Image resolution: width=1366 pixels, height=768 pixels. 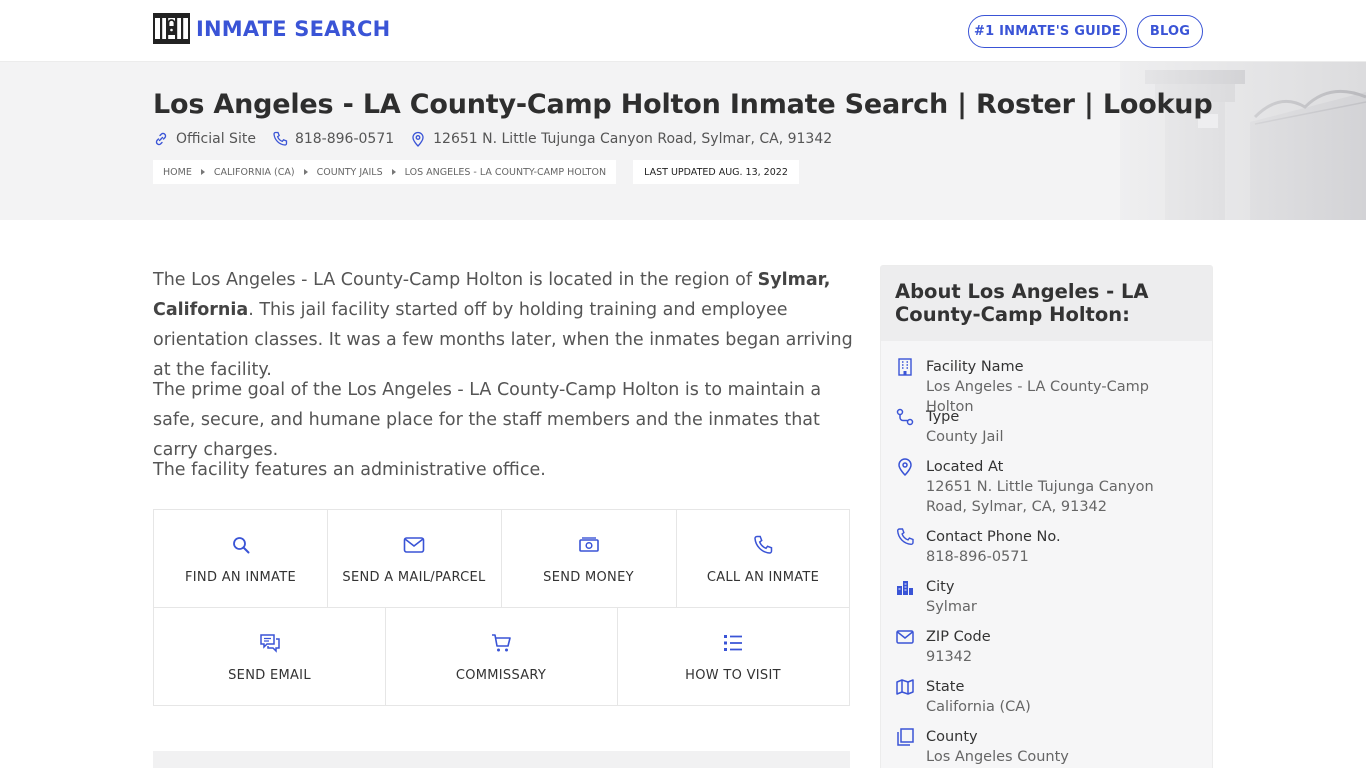 What do you see at coordinates (965, 437) in the screenshot?
I see `info-value: County Jail` at bounding box center [965, 437].